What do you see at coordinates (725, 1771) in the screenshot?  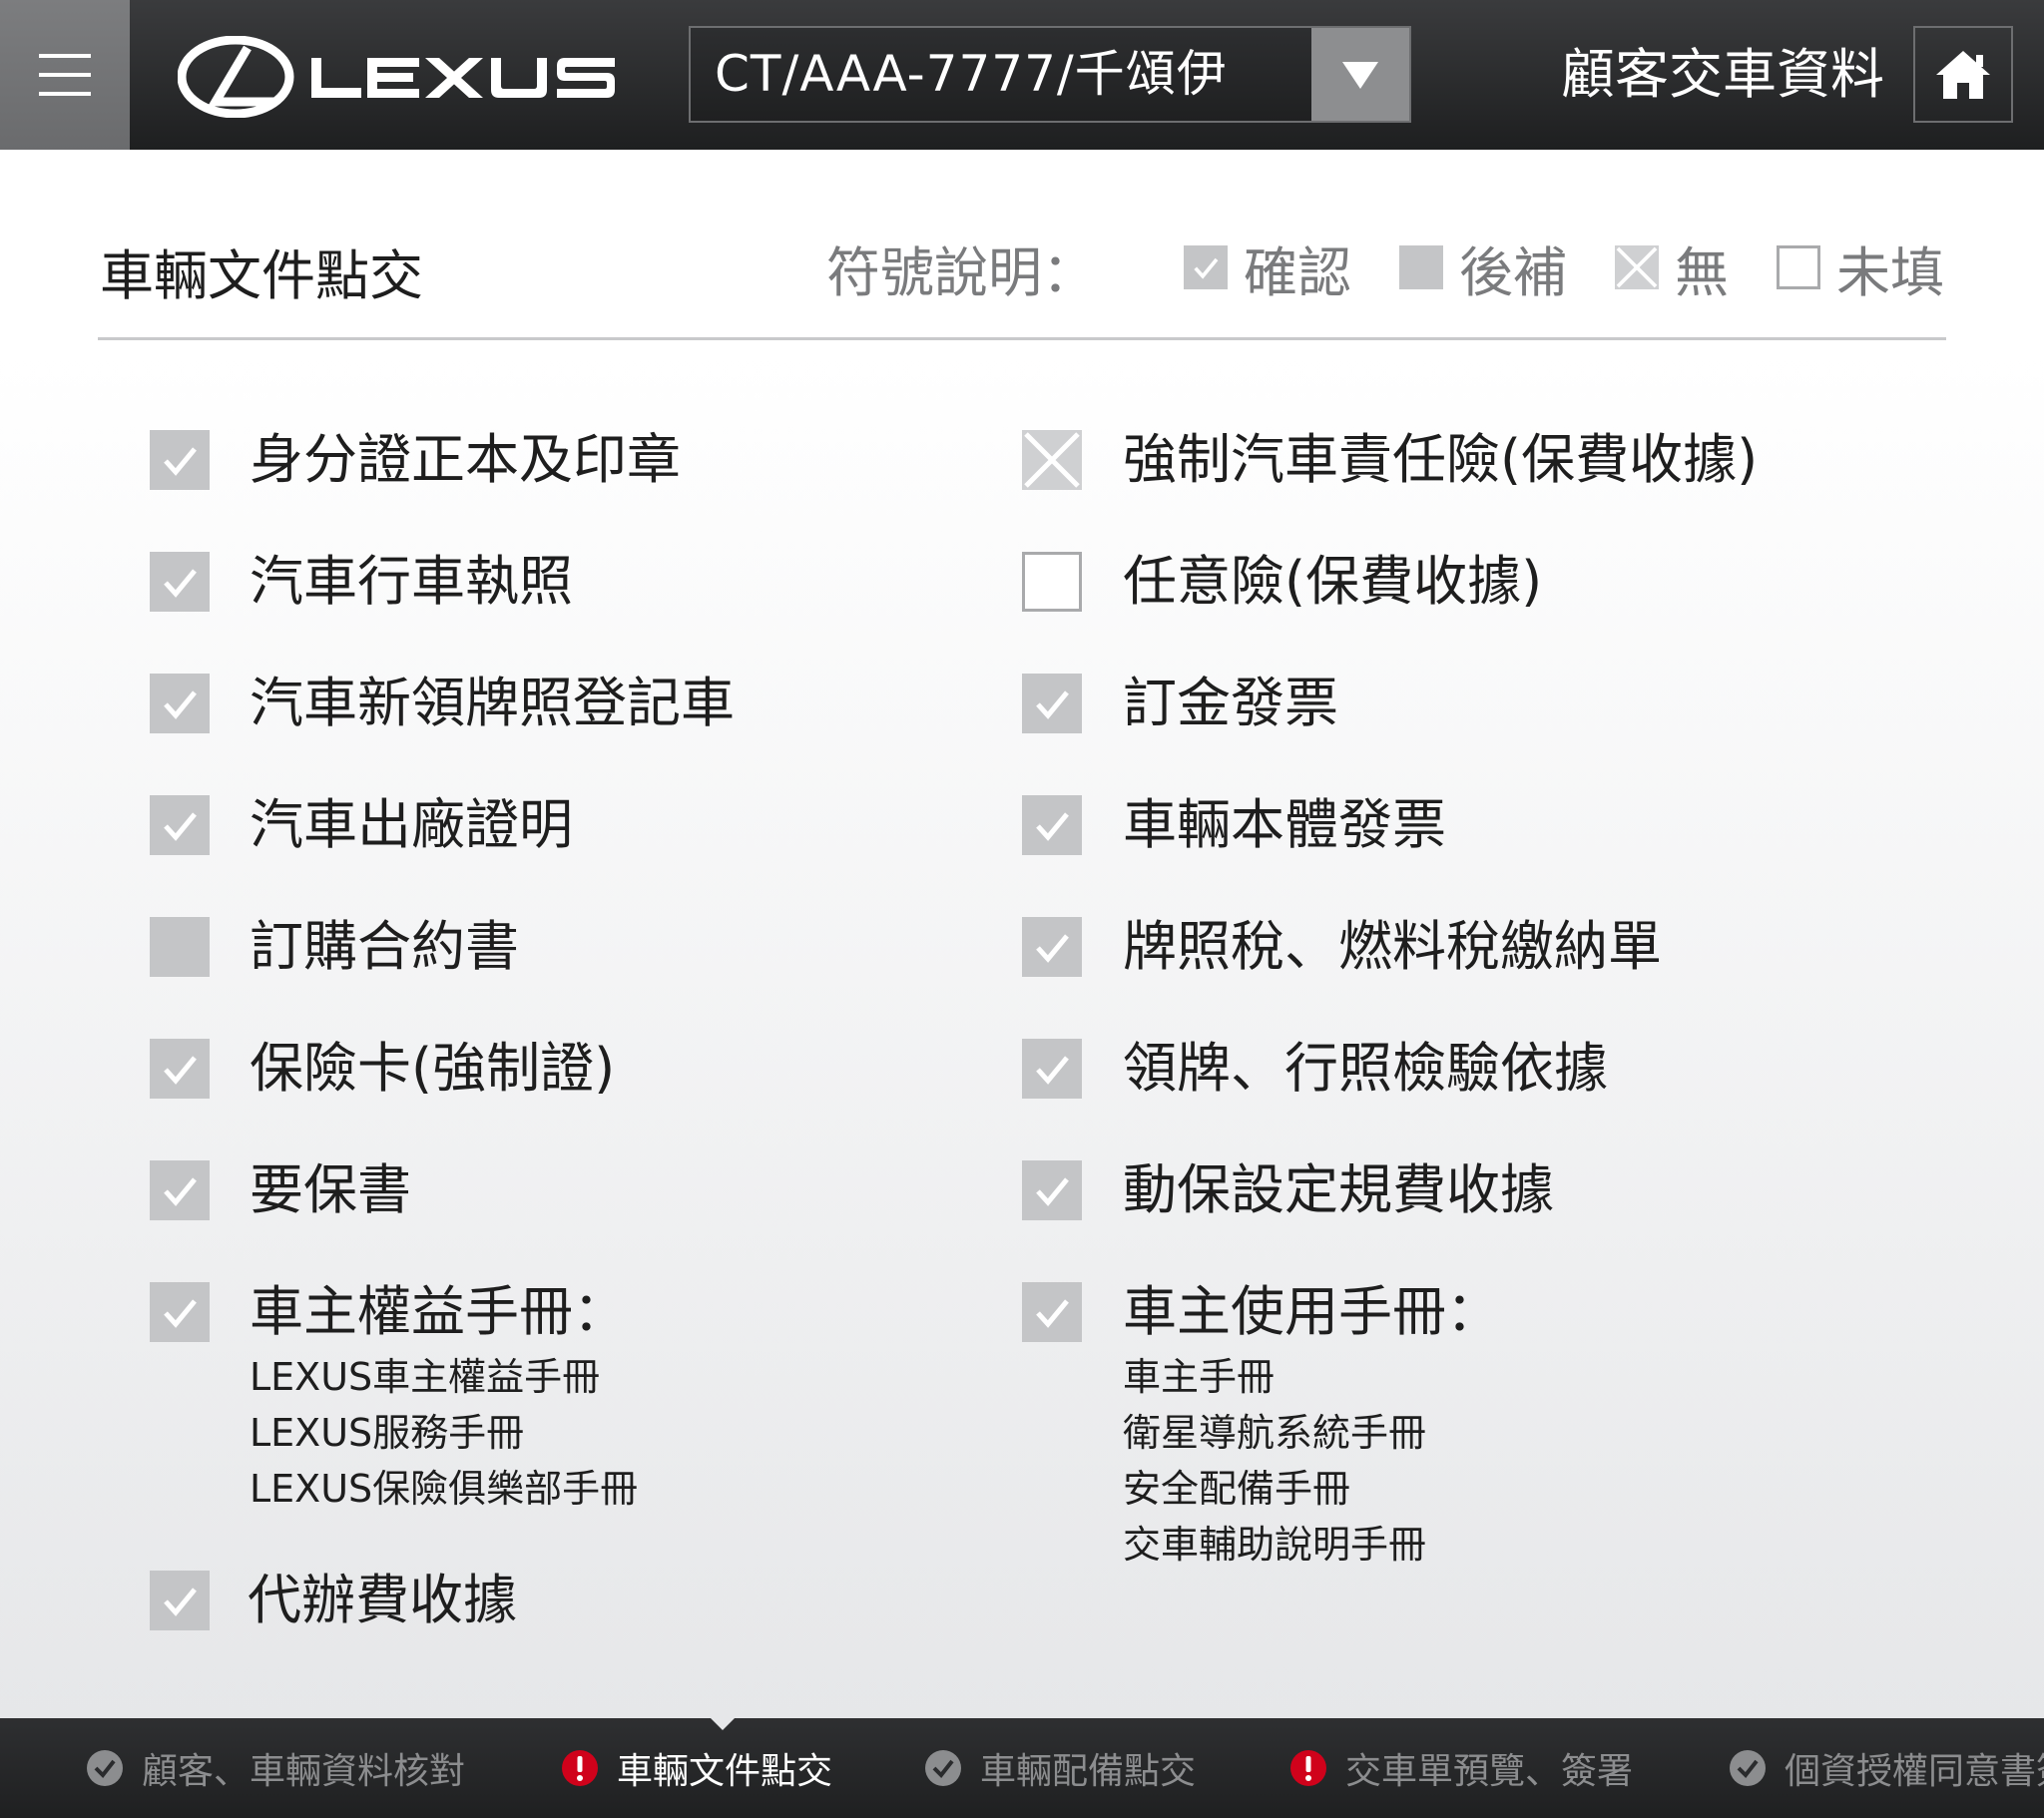 I see `step-label: 車輛文件點交` at bounding box center [725, 1771].